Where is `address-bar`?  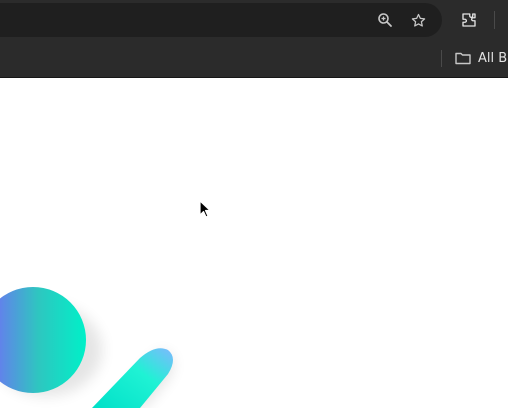
address-bar is located at coordinates (221, 20).